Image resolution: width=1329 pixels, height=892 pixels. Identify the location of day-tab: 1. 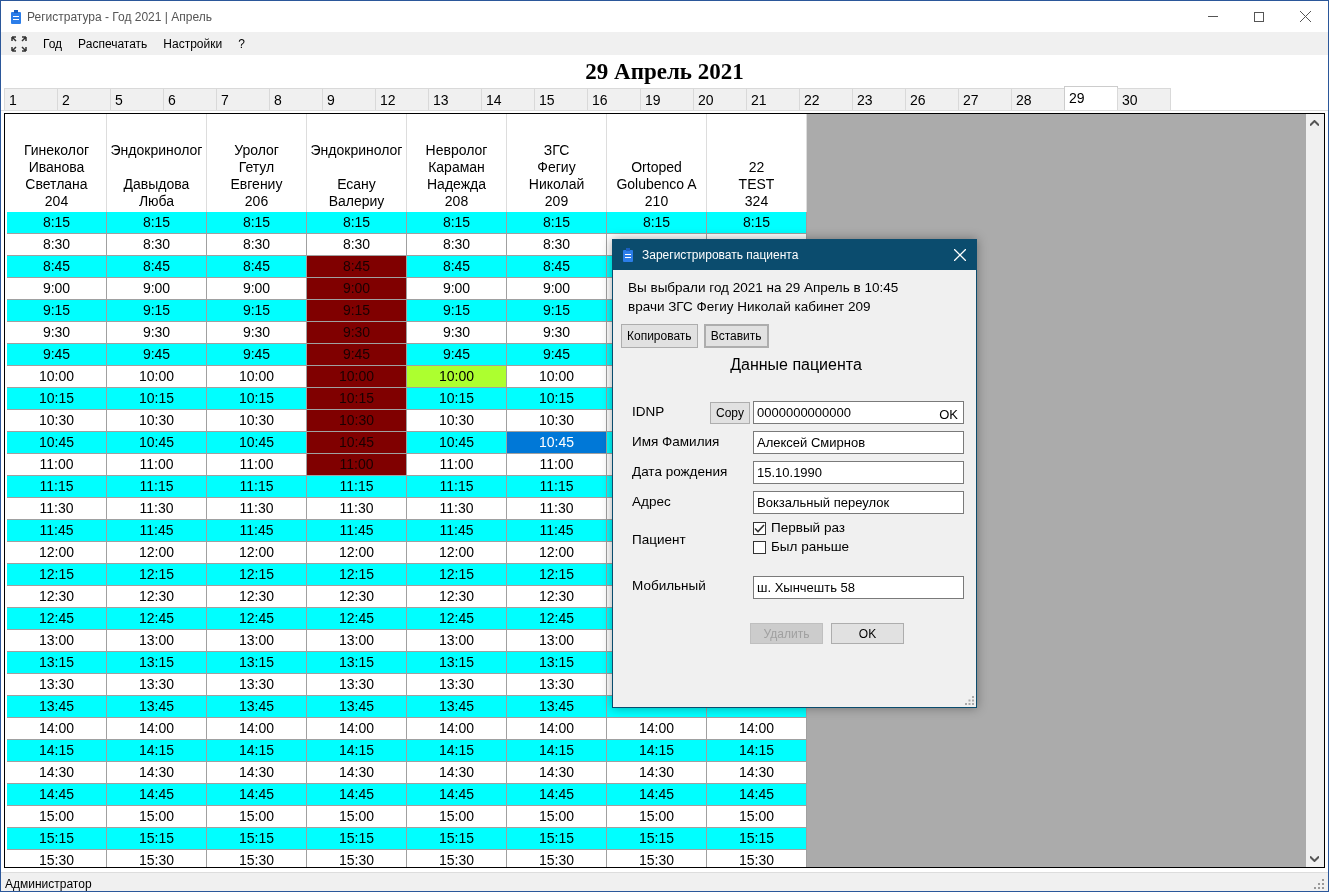
(31, 99).